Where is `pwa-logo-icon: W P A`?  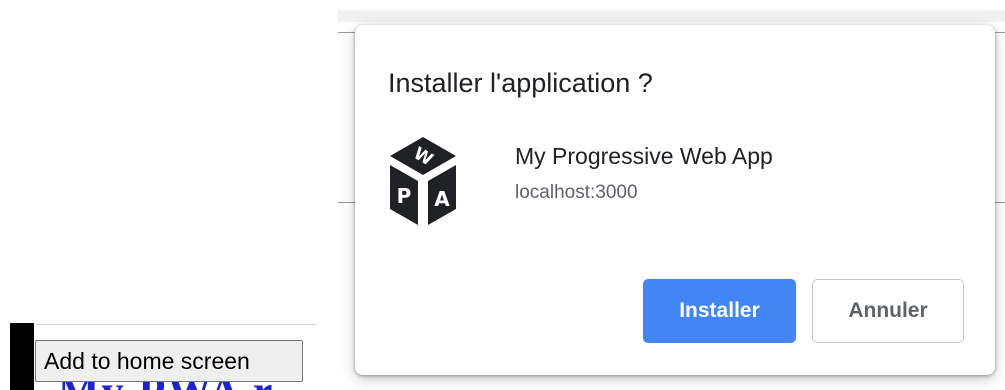 pwa-logo-icon: W P A is located at coordinates (423, 181).